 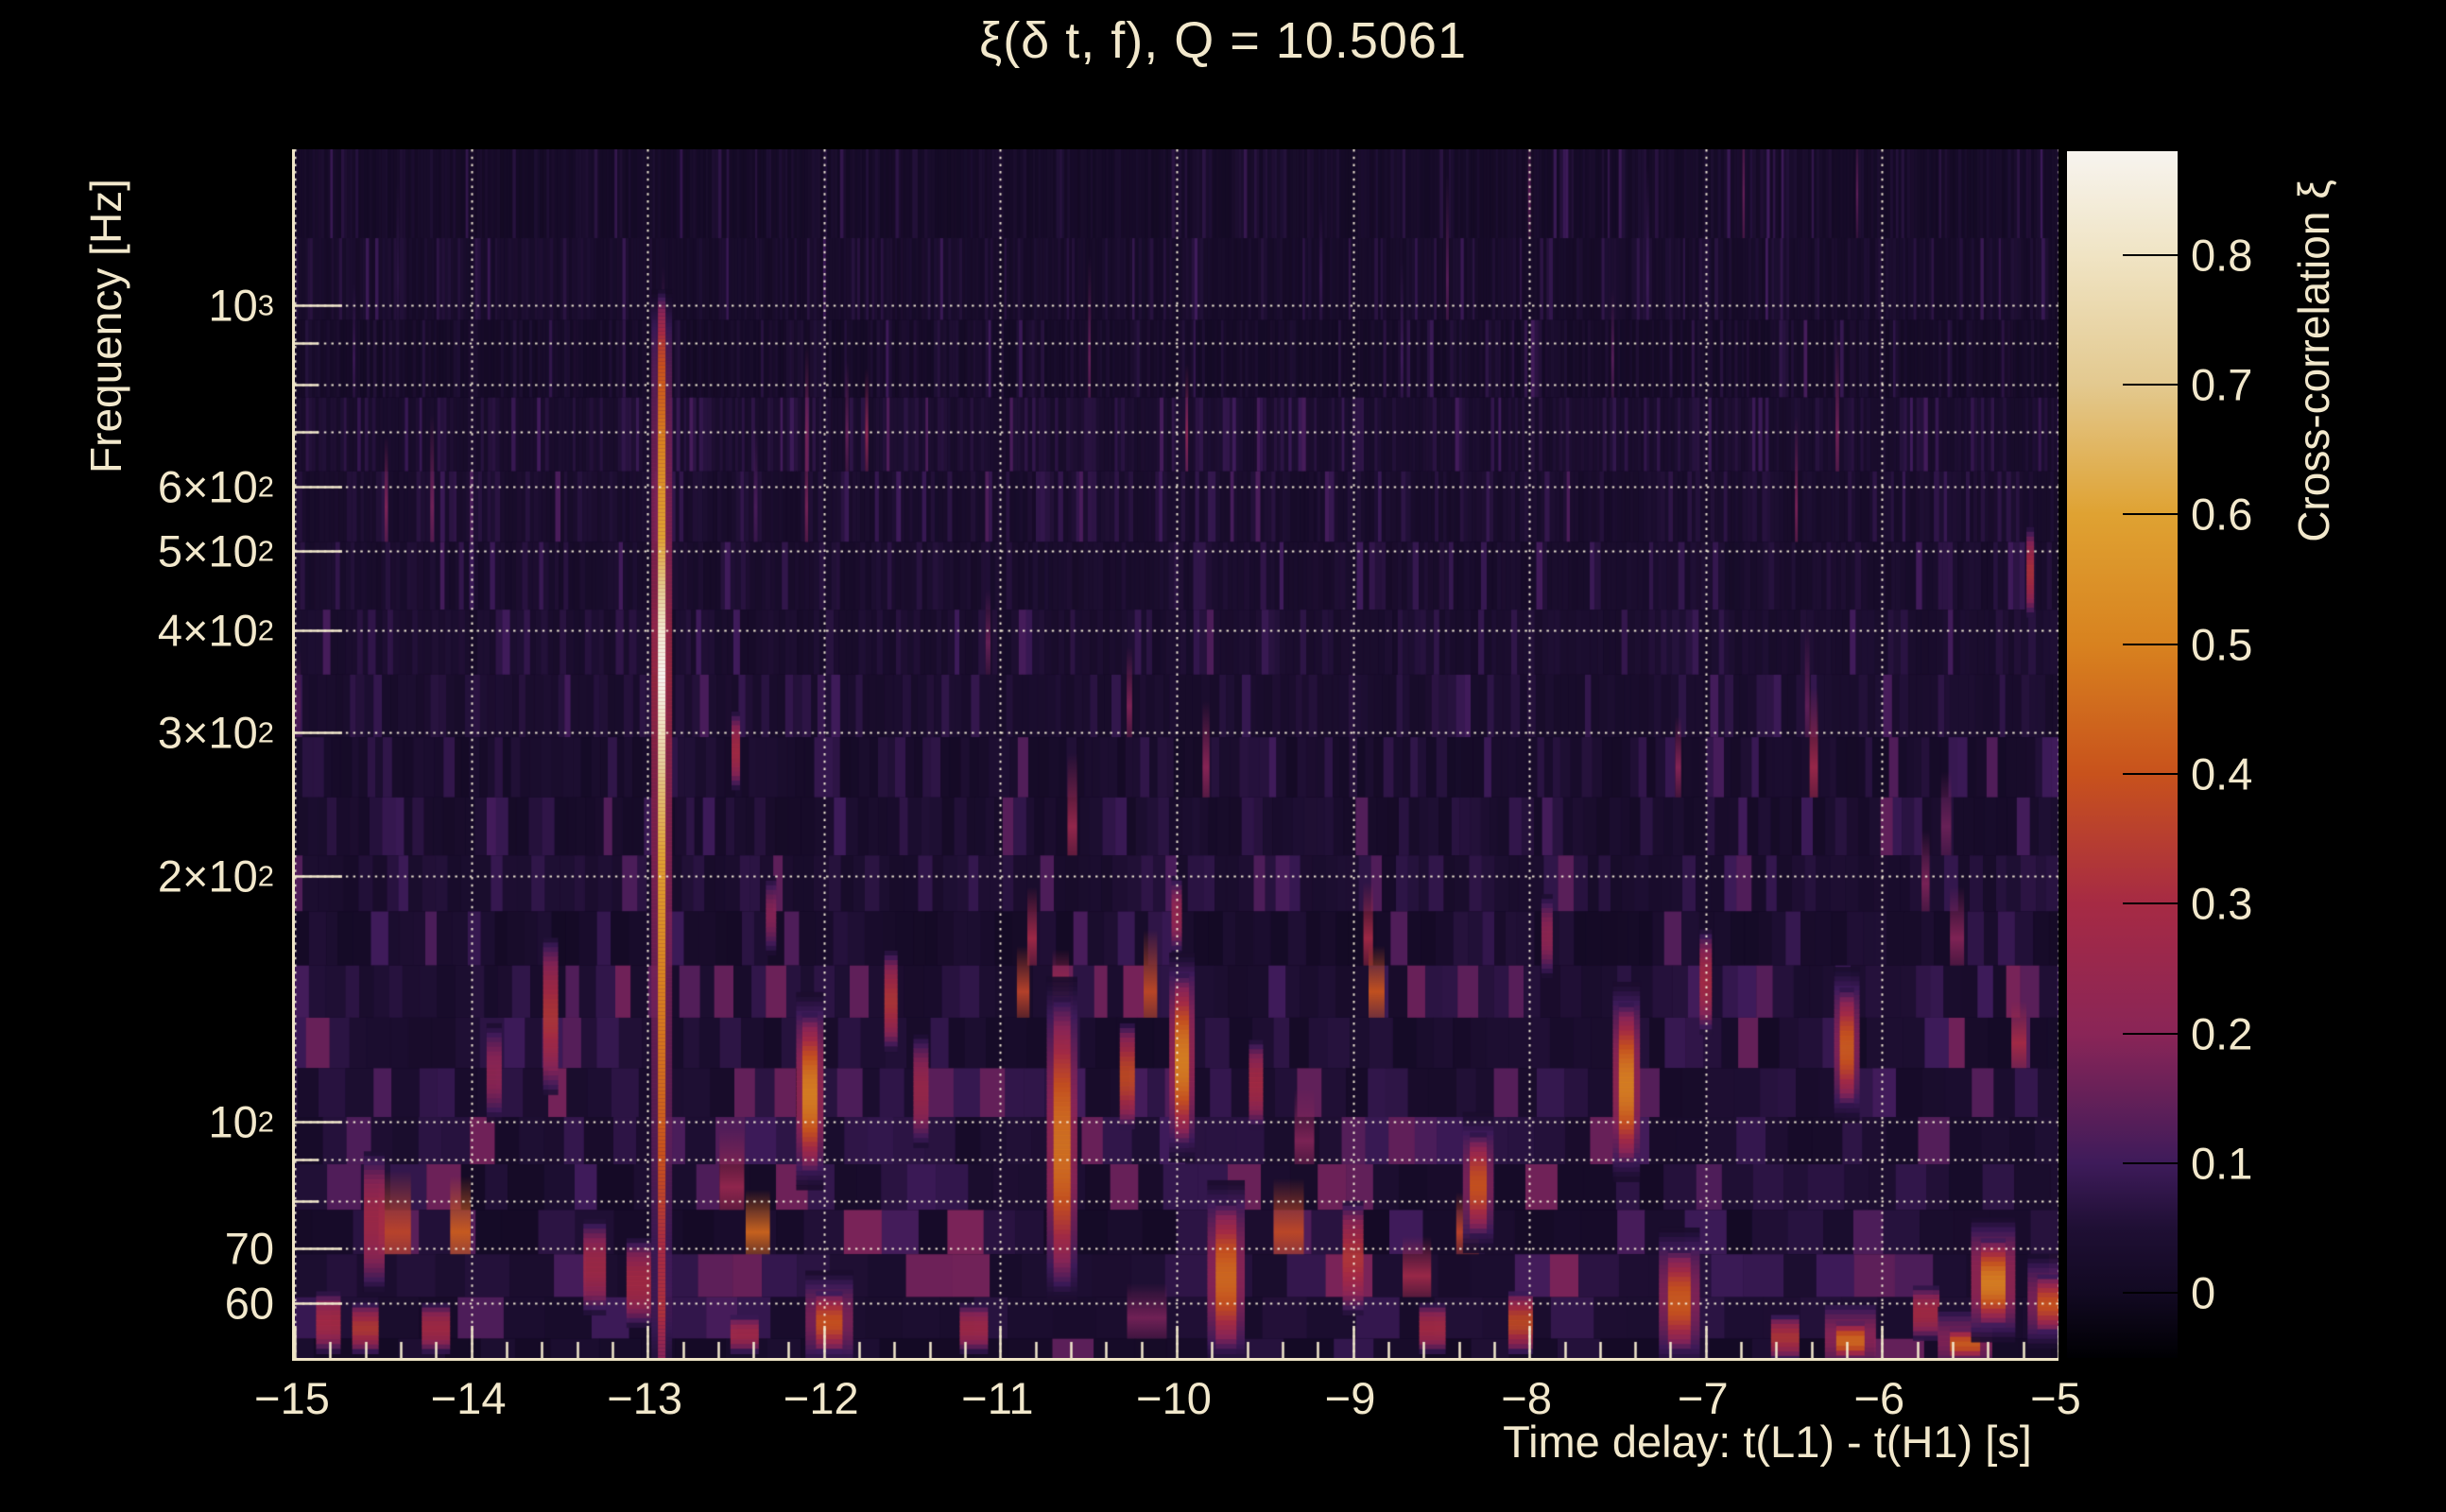 I want to click on x-tick-label-1: −14, so click(x=468, y=1398).